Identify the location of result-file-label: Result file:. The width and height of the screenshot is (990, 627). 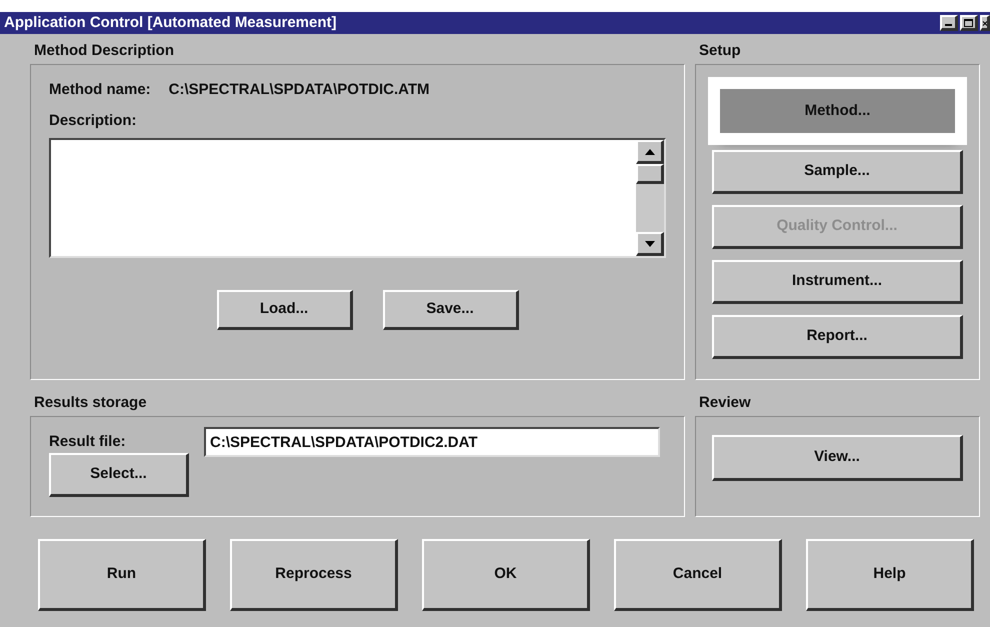
(88, 442).